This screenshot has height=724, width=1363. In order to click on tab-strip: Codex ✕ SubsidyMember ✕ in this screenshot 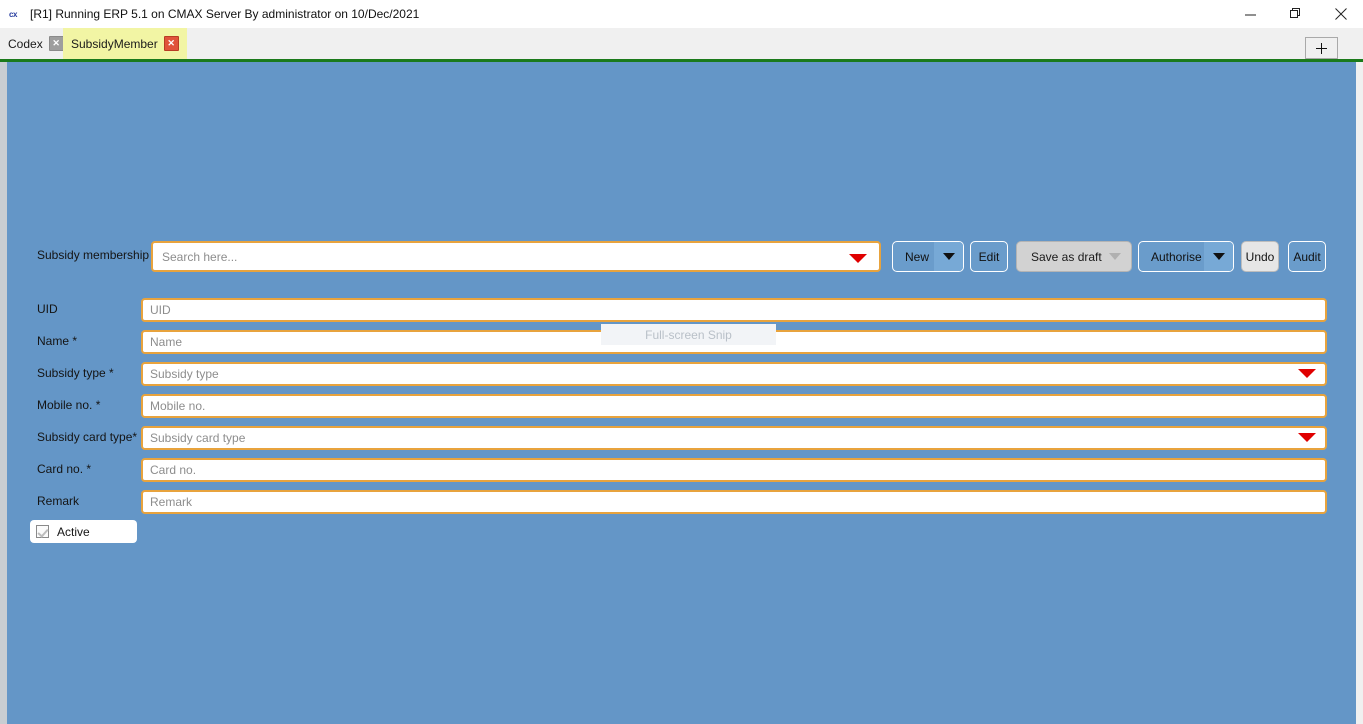, I will do `click(681, 44)`.